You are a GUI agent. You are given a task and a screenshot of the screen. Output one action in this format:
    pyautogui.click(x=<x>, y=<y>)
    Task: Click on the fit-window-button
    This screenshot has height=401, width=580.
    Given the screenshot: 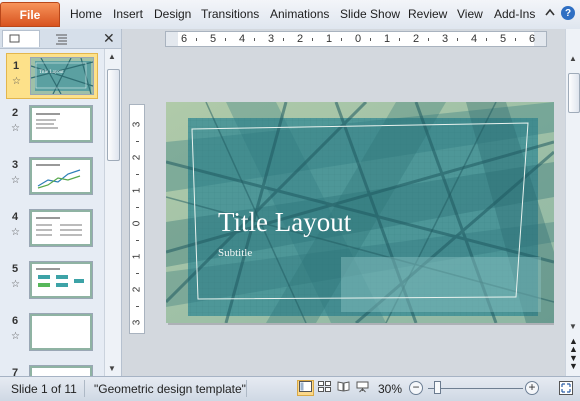 What is the action you would take?
    pyautogui.click(x=566, y=388)
    